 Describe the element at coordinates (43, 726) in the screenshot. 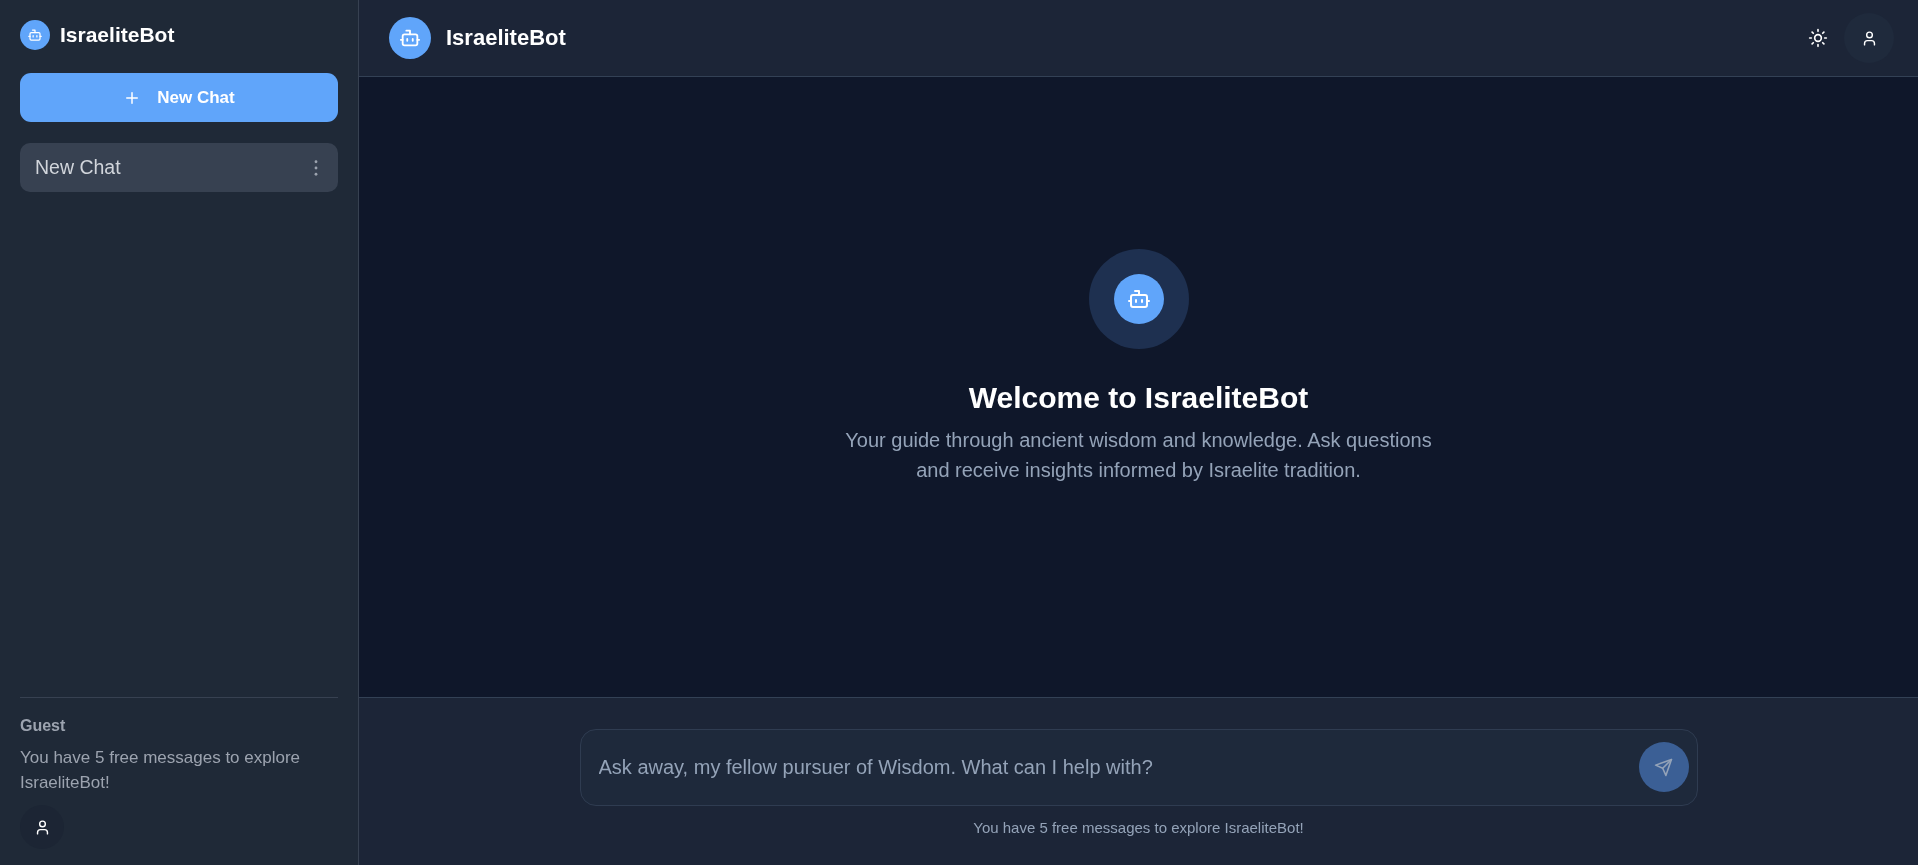

I see `user-name: Guest` at that location.